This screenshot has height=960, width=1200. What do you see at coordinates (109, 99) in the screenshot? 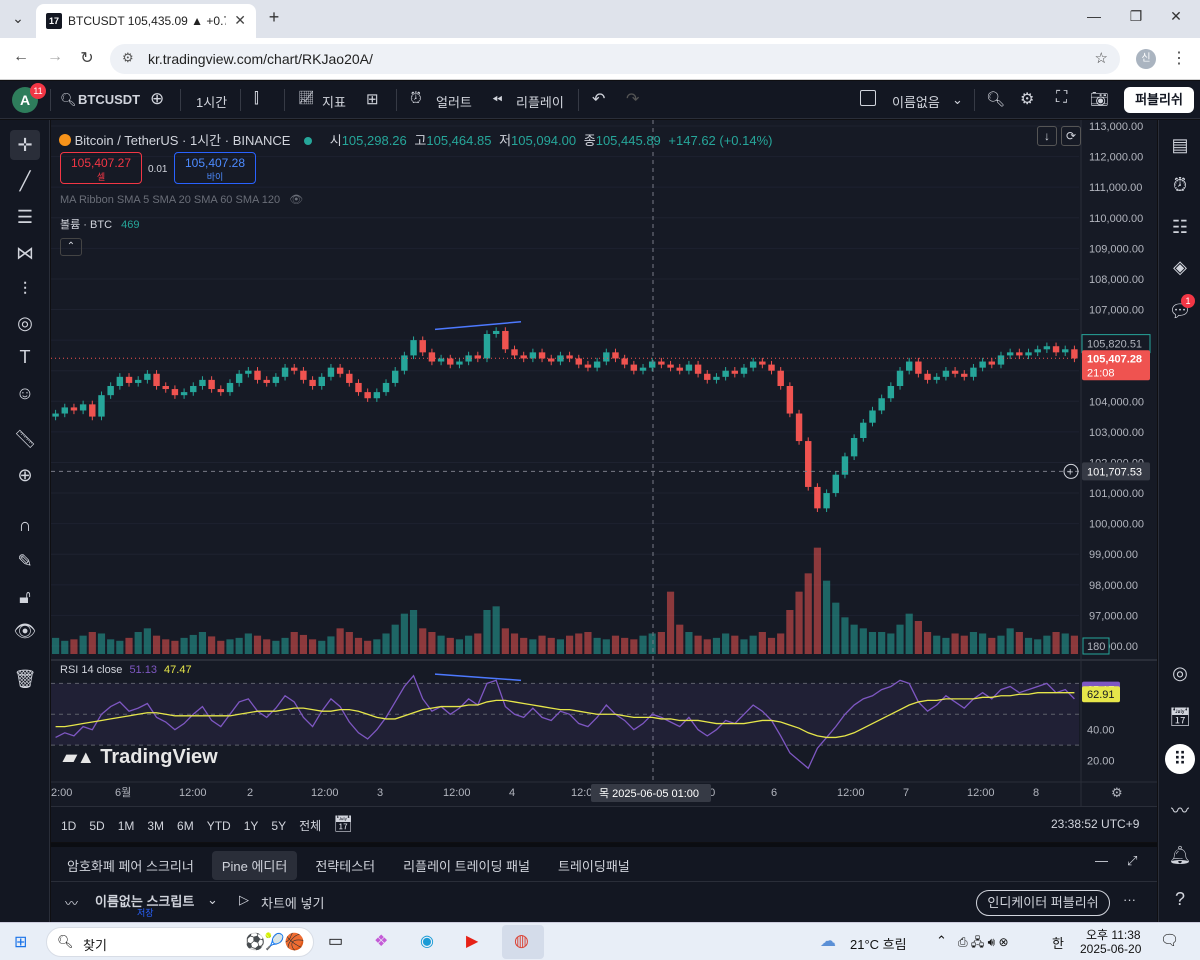
I see `symbol-search: BTCUSDT` at bounding box center [109, 99].